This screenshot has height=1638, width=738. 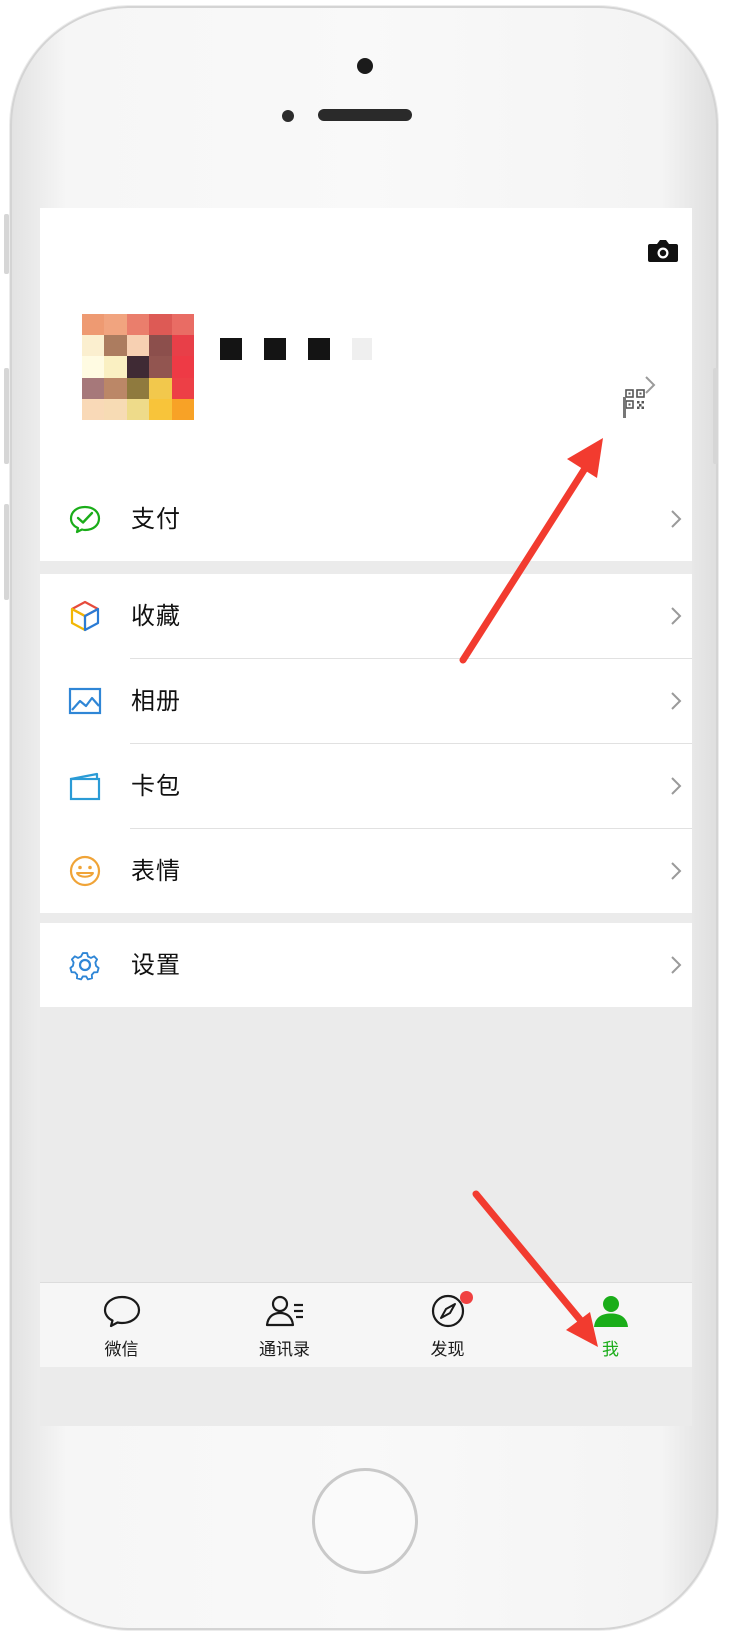 I want to click on person-icon, so click(x=610, y=1311).